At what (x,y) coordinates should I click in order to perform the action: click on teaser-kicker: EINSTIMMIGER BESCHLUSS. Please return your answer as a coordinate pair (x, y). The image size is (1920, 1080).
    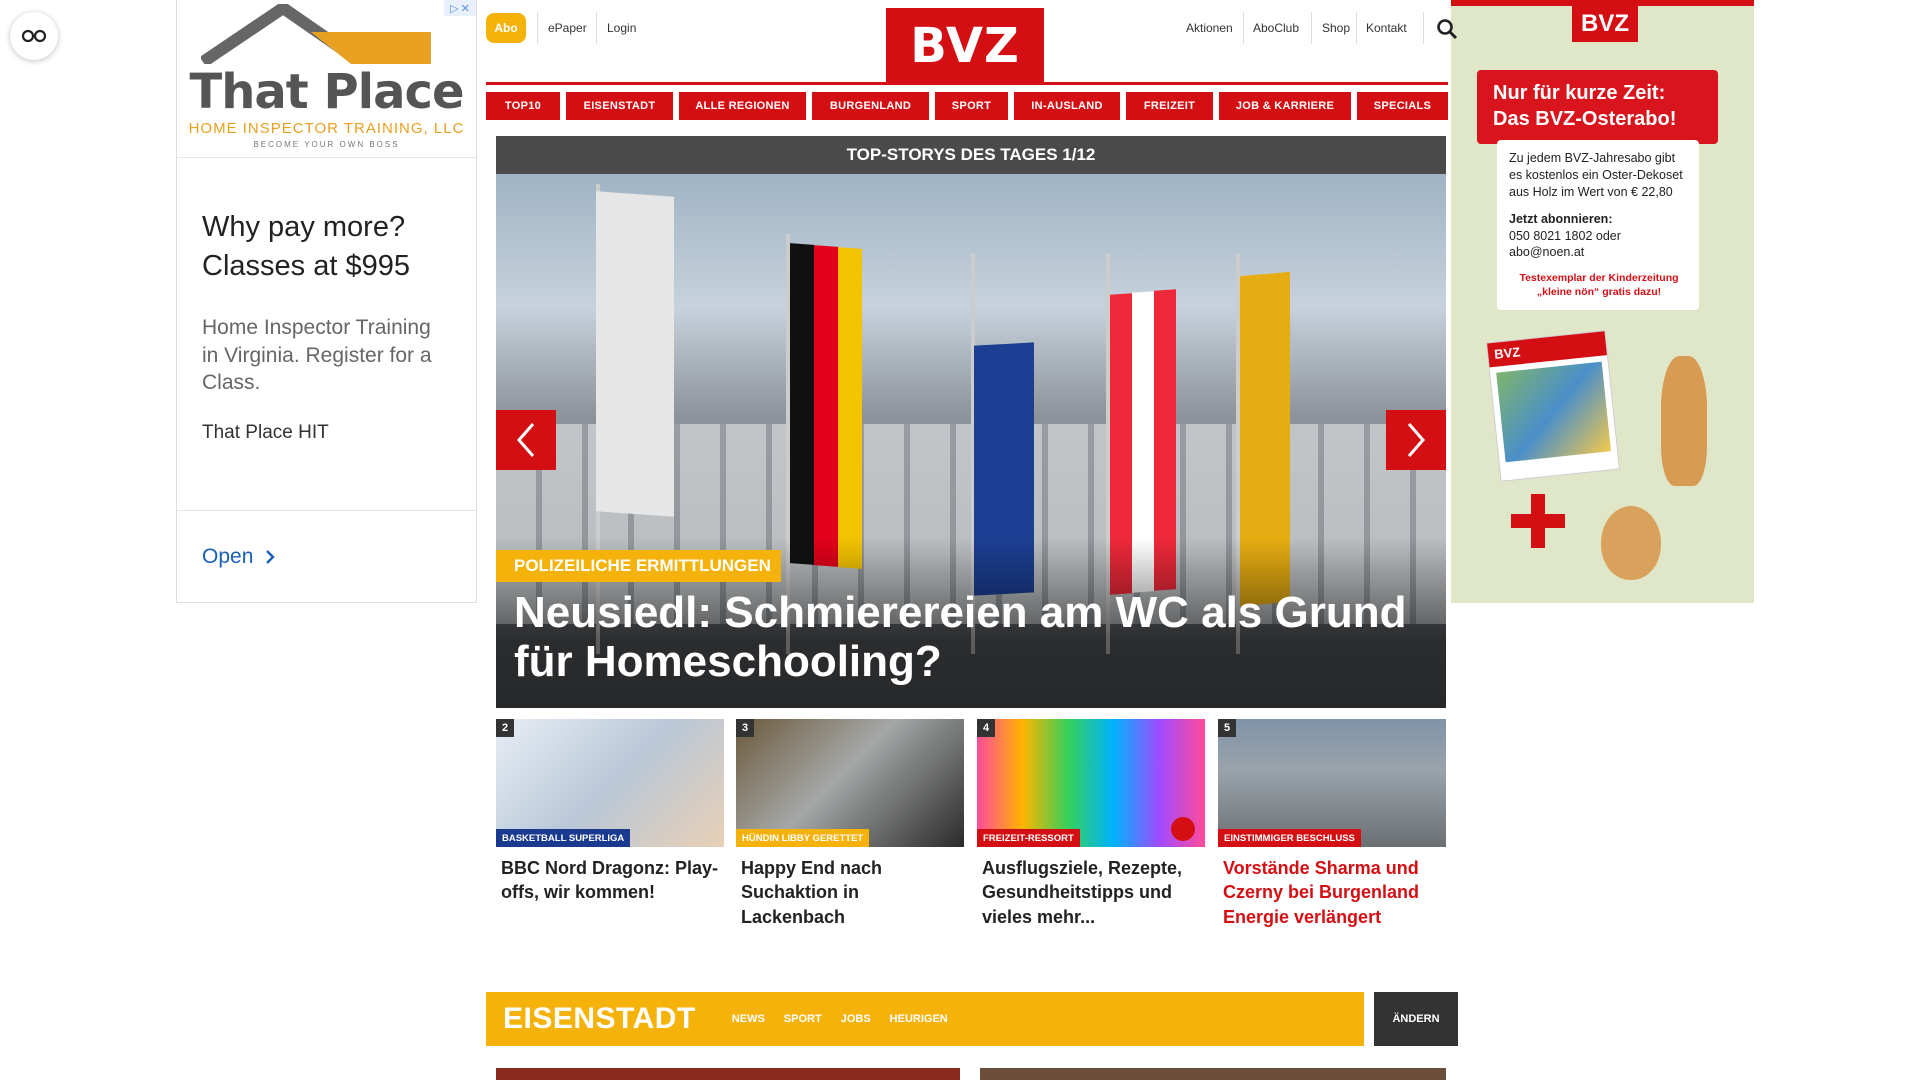
    Looking at the image, I should click on (1289, 838).